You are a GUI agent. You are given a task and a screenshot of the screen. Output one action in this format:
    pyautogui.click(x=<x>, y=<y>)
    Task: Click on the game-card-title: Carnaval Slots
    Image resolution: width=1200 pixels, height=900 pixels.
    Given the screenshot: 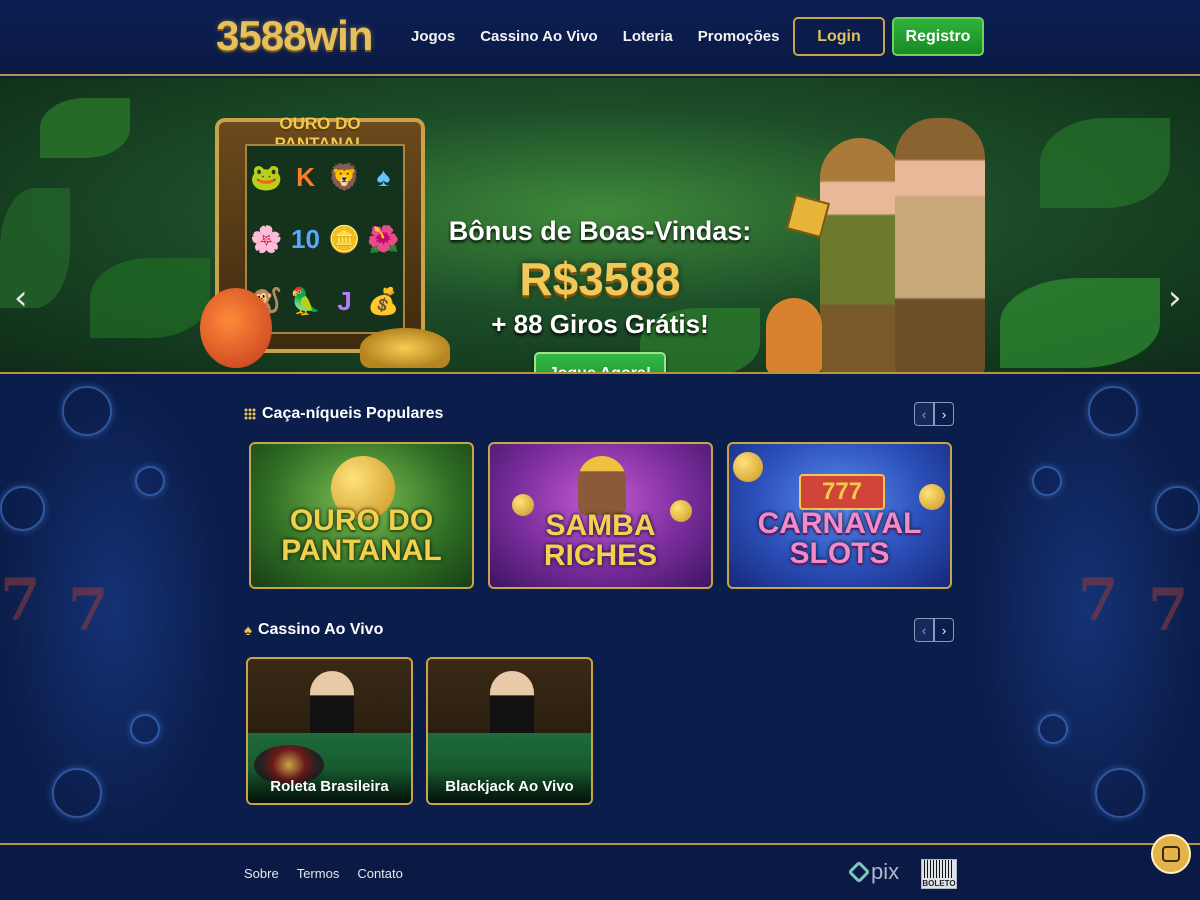 What is the action you would take?
    pyautogui.click(x=839, y=538)
    